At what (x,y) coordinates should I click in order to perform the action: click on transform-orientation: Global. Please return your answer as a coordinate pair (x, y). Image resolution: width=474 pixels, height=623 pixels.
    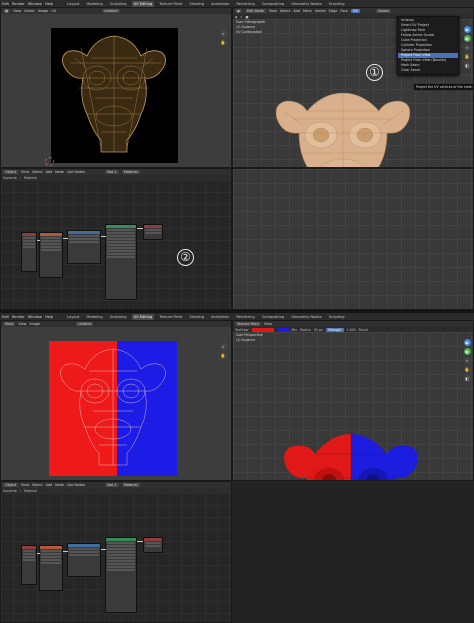
    Looking at the image, I should click on (383, 11).